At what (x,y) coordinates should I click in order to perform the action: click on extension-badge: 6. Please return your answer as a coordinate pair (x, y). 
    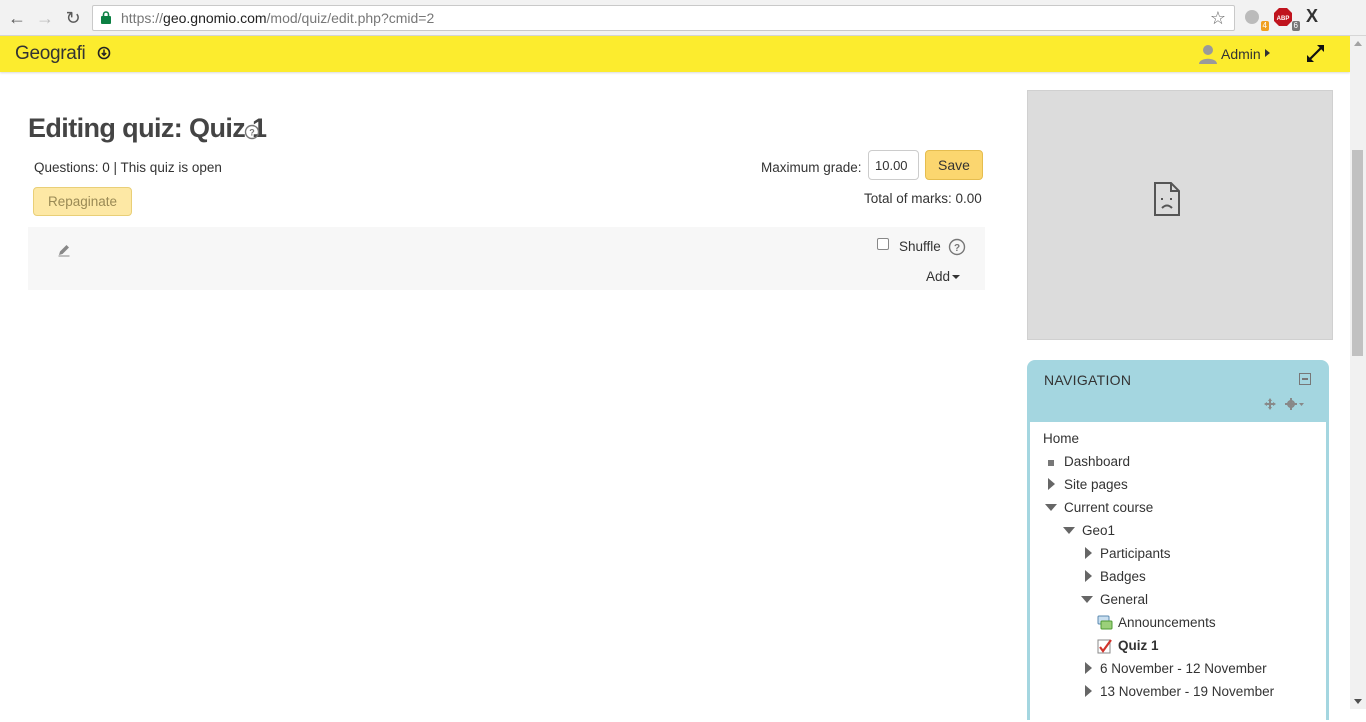
    Looking at the image, I should click on (1295, 26).